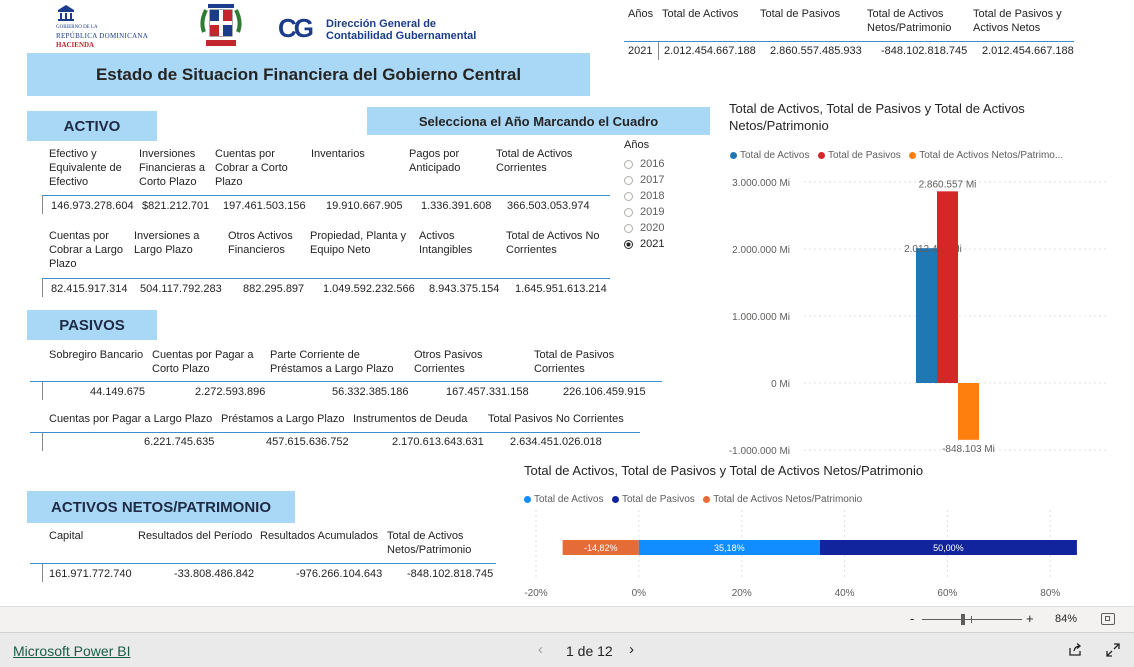  I want to click on activo-value-total-corrientes: 366.503.053.974, so click(548, 206).